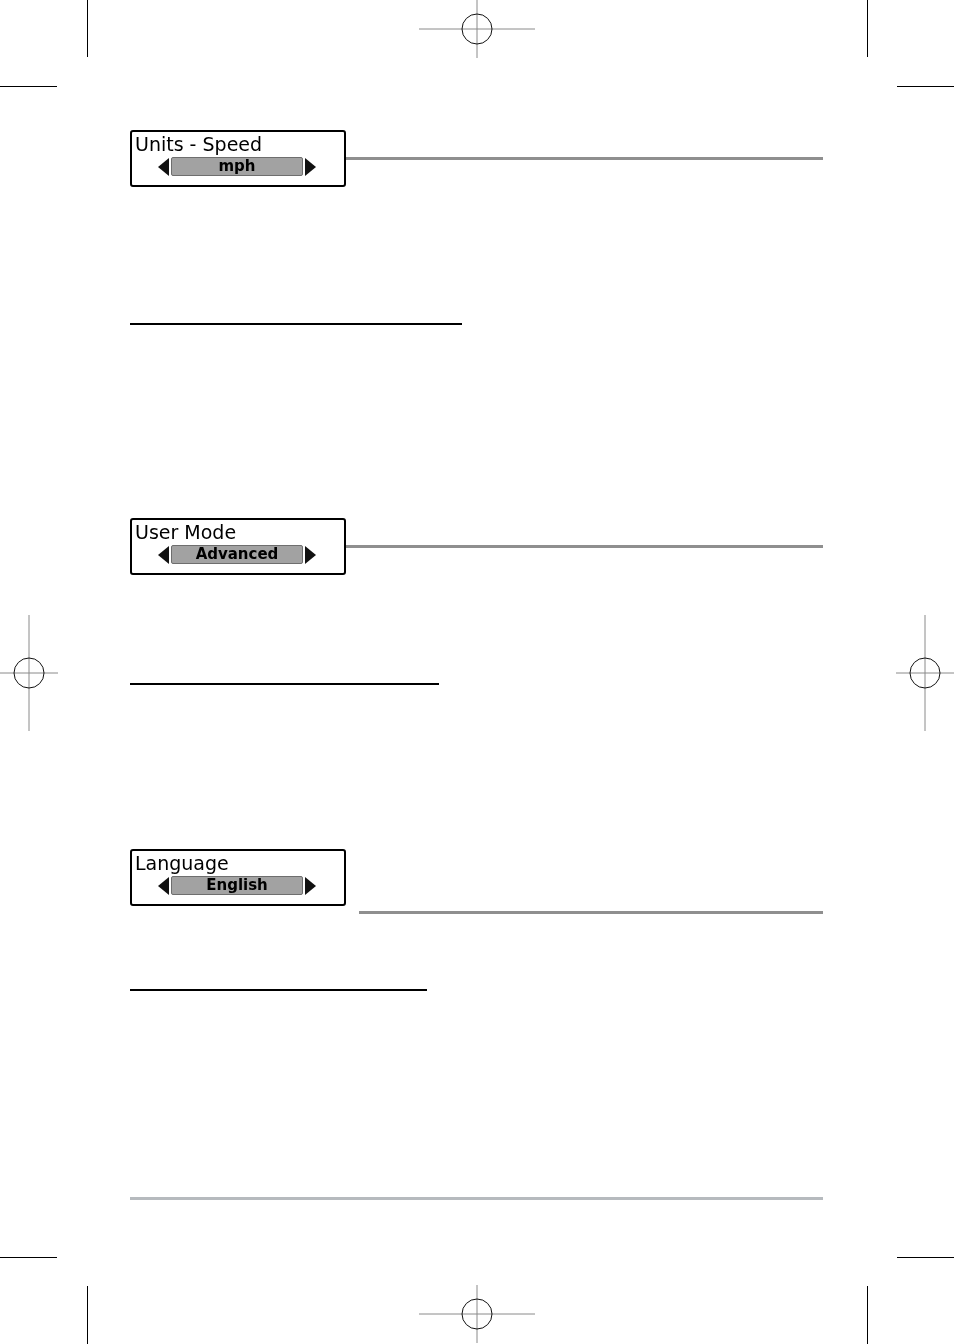 The width and height of the screenshot is (954, 1344). Describe the element at coordinates (237, 166) in the screenshot. I see `menu-value: mph` at that location.